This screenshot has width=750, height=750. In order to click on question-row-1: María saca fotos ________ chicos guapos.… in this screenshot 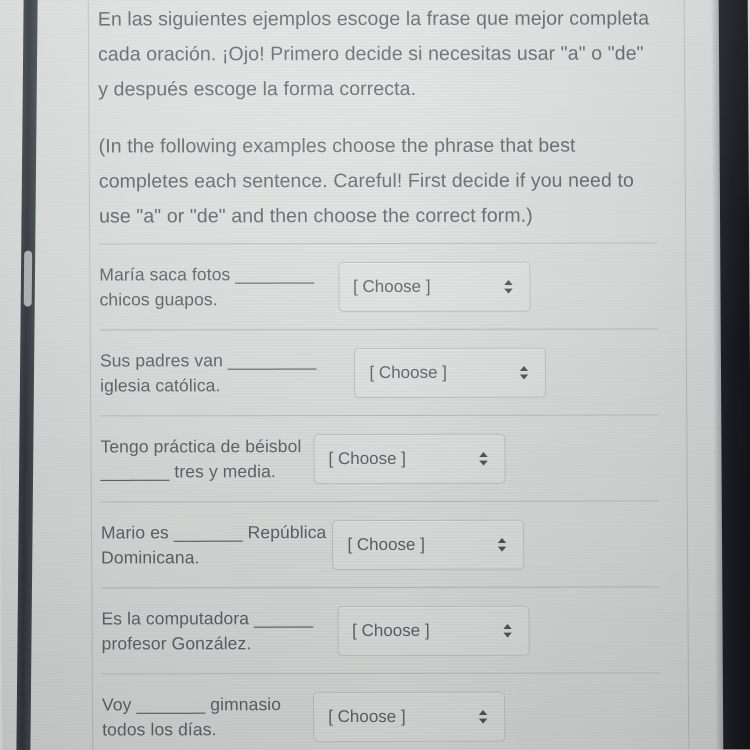, I will do `click(378, 286)`.